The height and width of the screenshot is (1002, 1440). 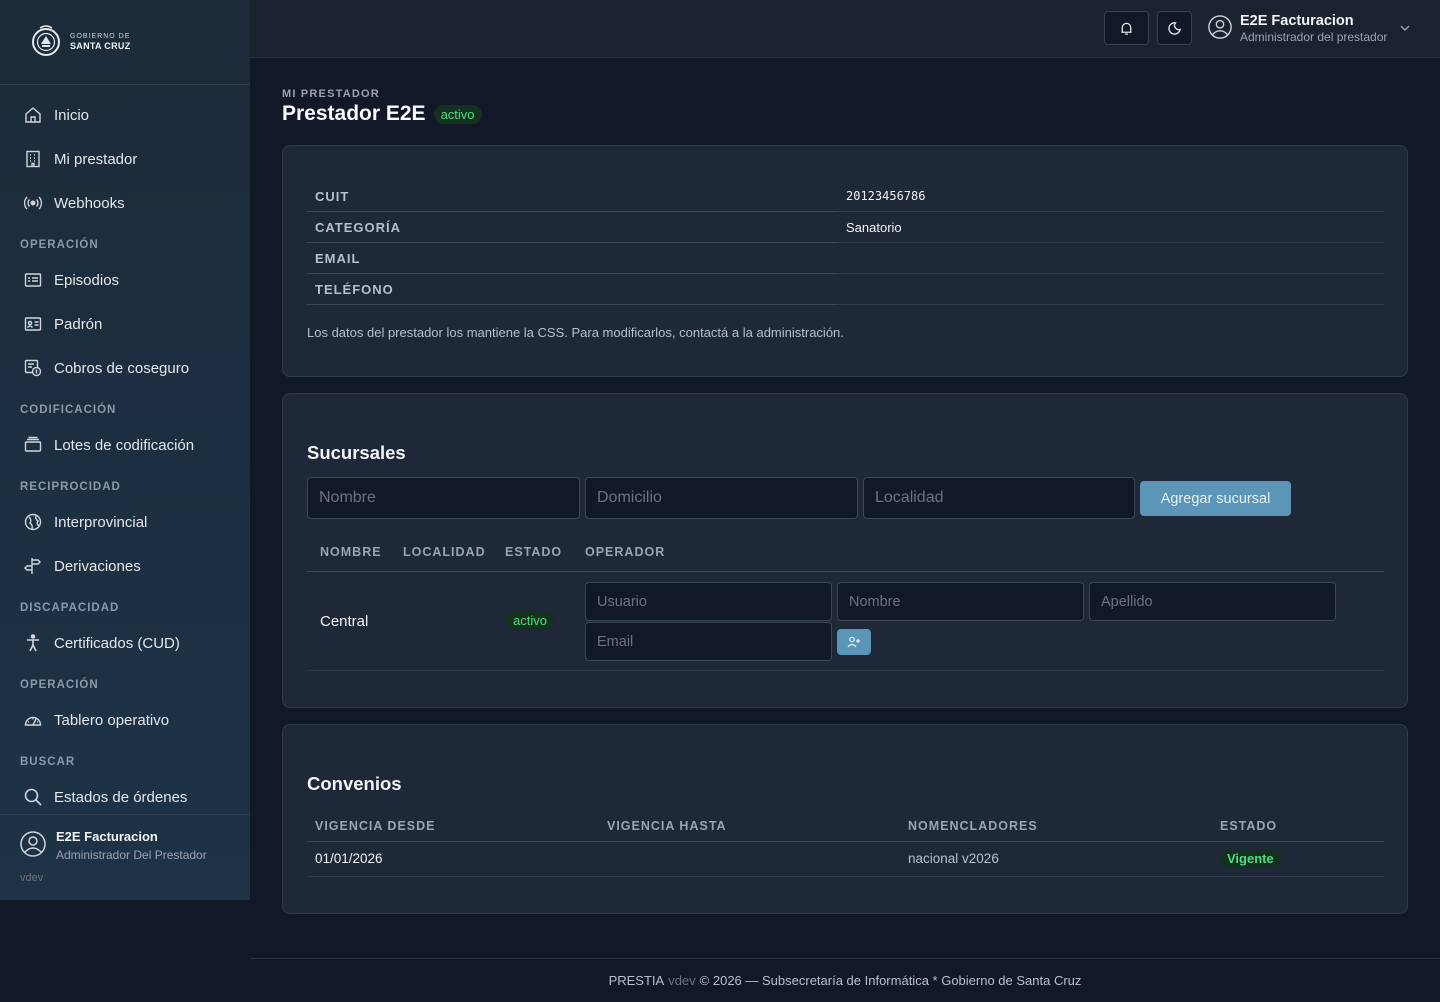 What do you see at coordinates (667, 826) in the screenshot?
I see `column-header-vigencia-hasta: VIGENCIA HASTA` at bounding box center [667, 826].